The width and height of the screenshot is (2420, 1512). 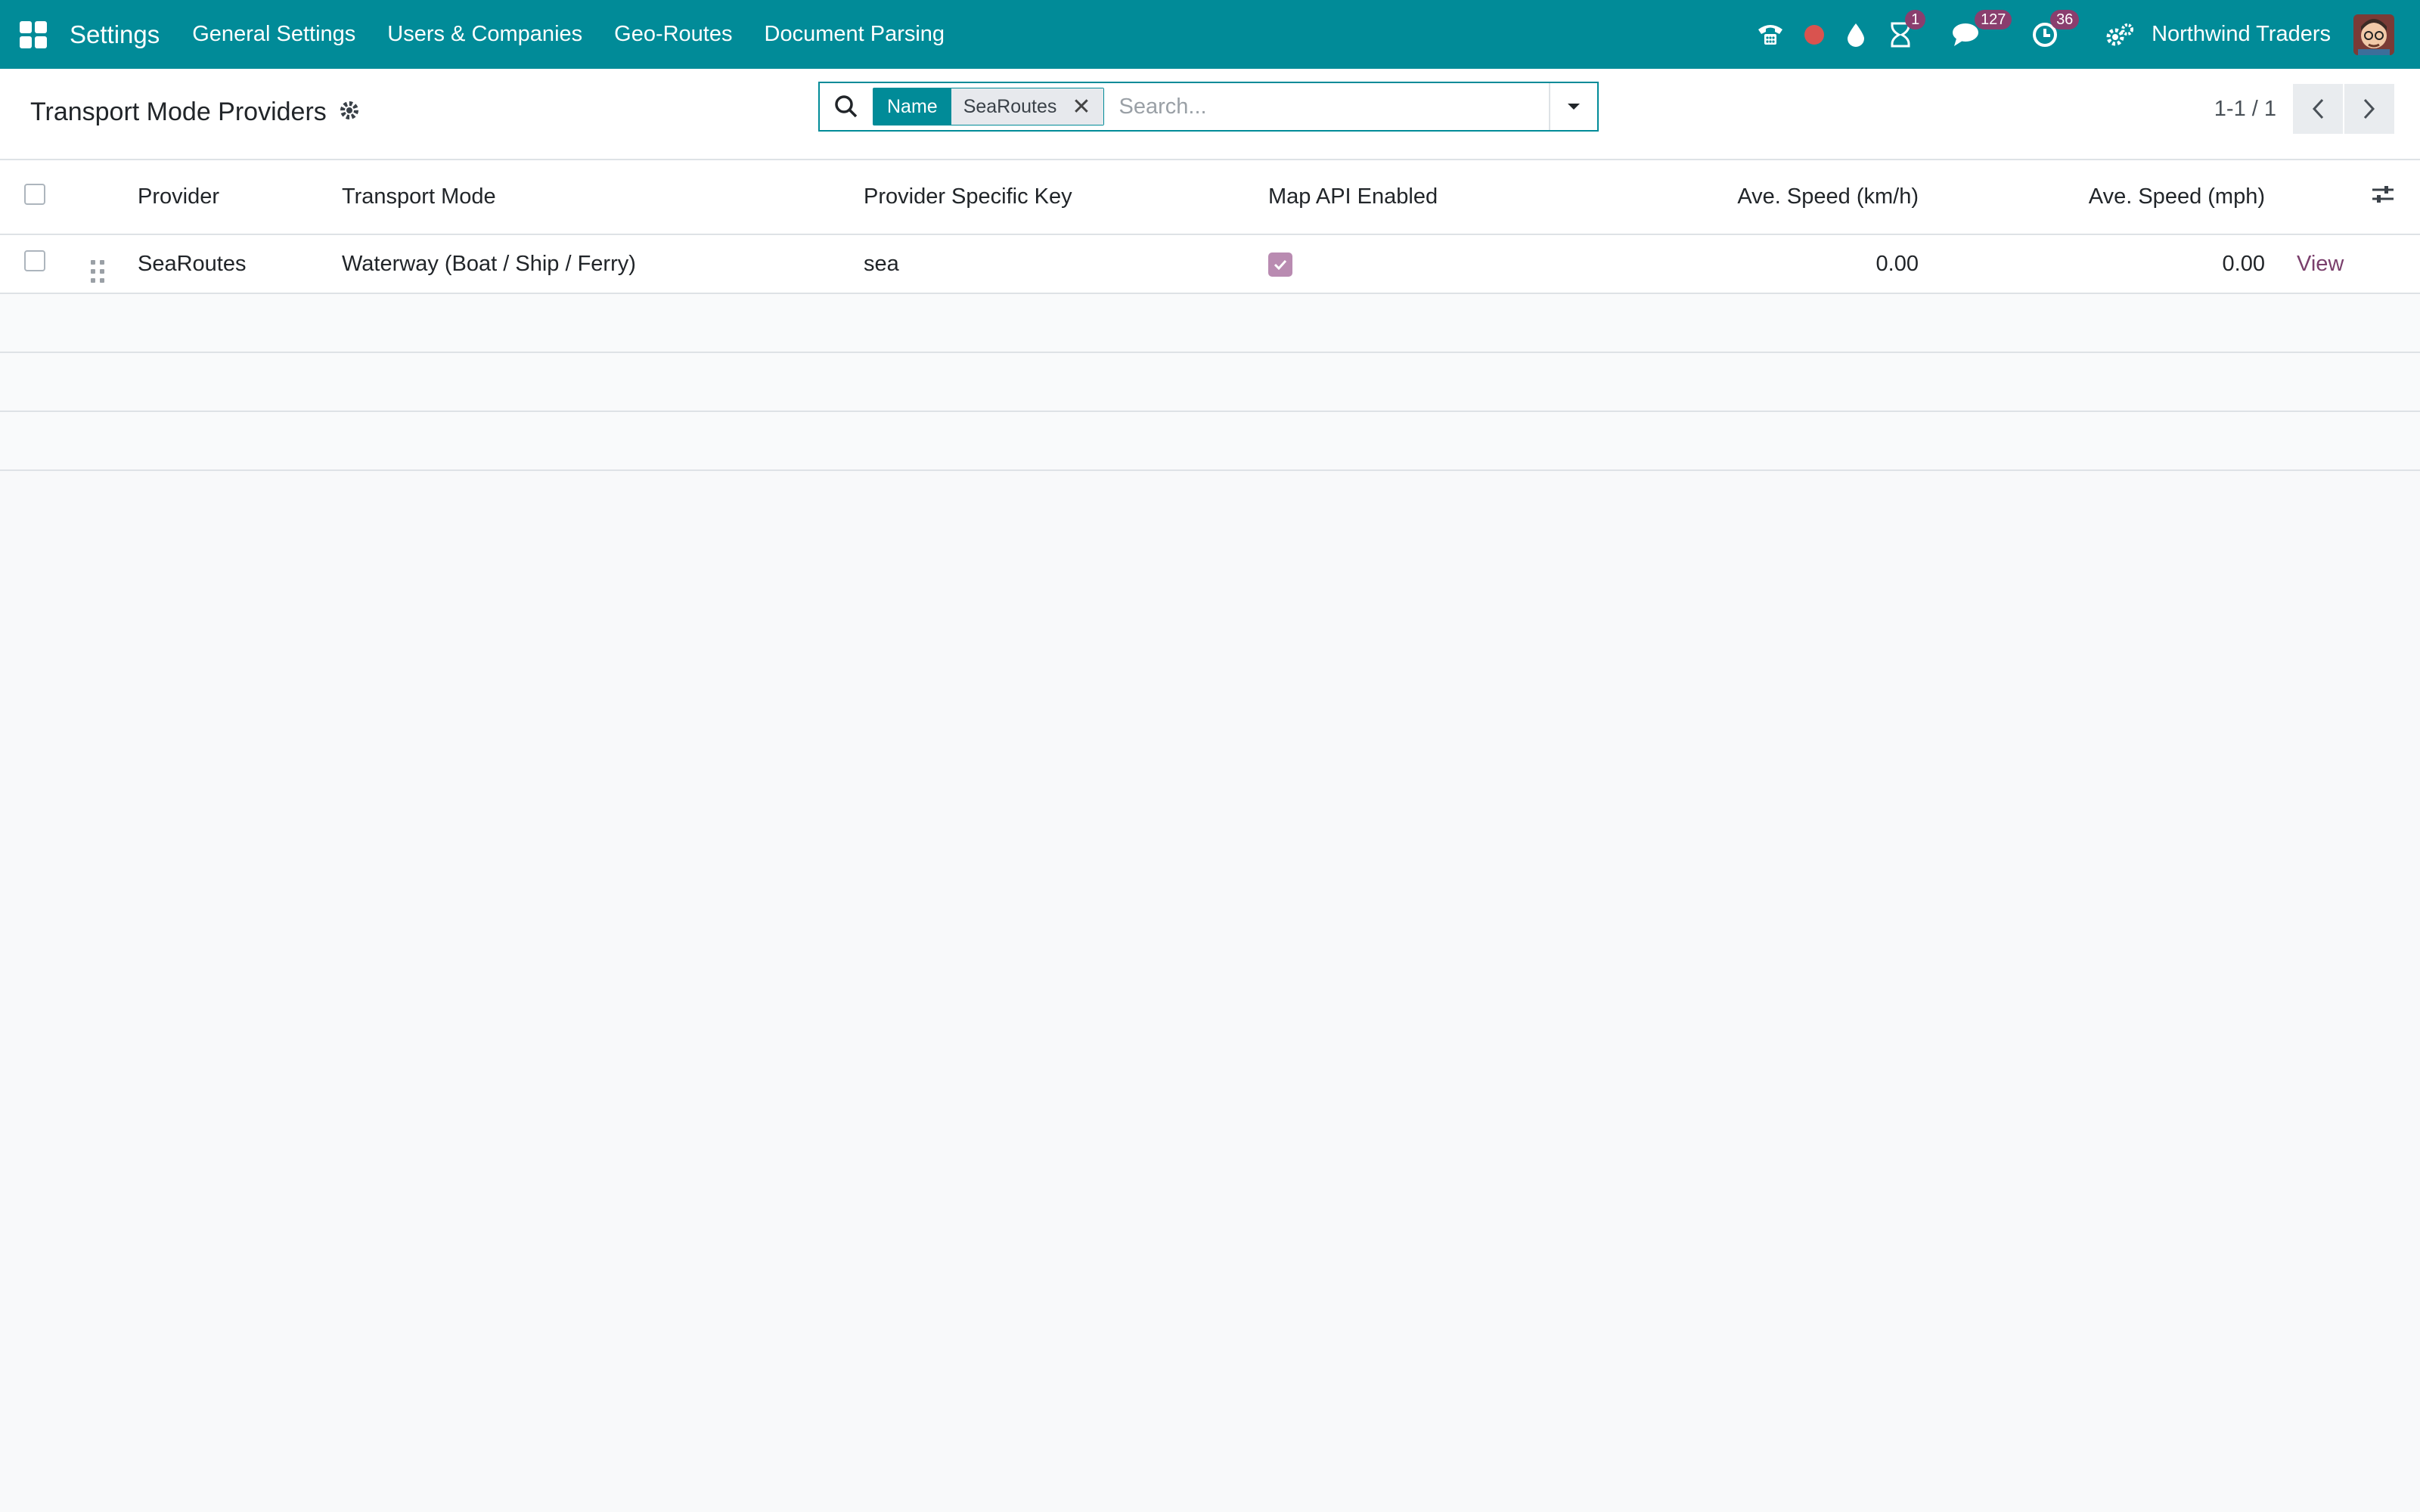 I want to click on col-speed-mph: Ave. Speed (mph), so click(x=2092, y=197).